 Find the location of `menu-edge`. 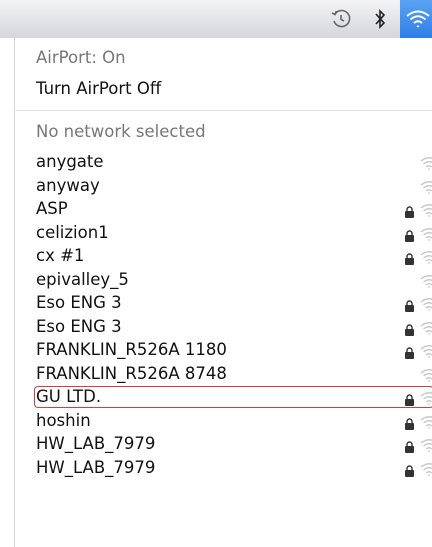

menu-edge is located at coordinates (14, 292).